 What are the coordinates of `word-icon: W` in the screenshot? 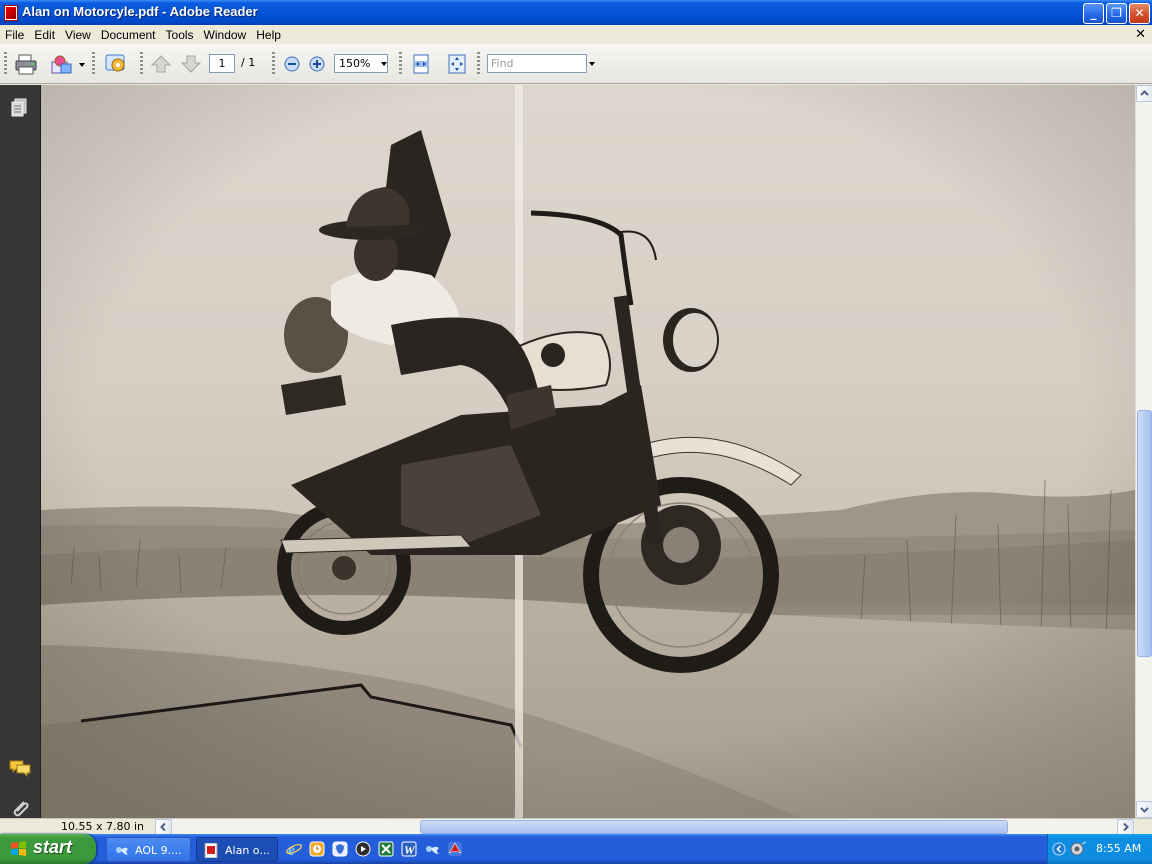 It's located at (409, 849).